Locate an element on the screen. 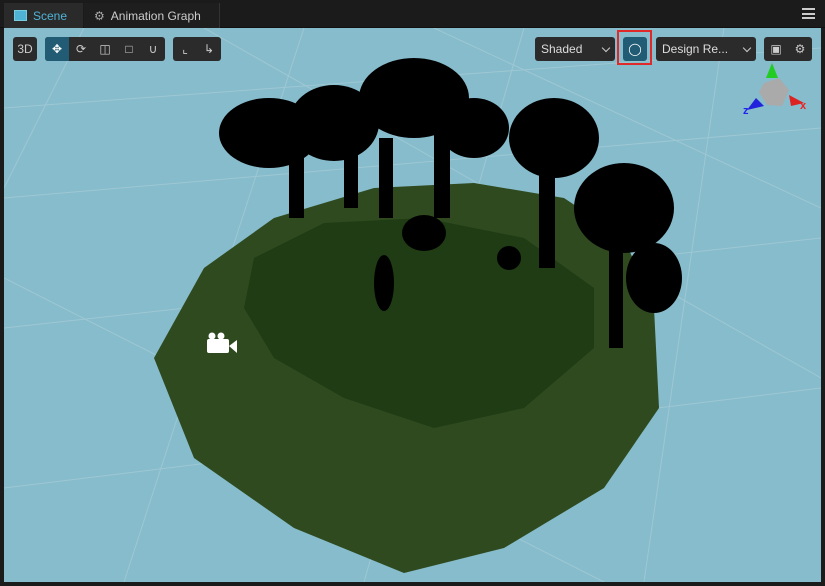 This screenshot has width=825, height=586. scale-tool-button: ◫ is located at coordinates (105, 49).